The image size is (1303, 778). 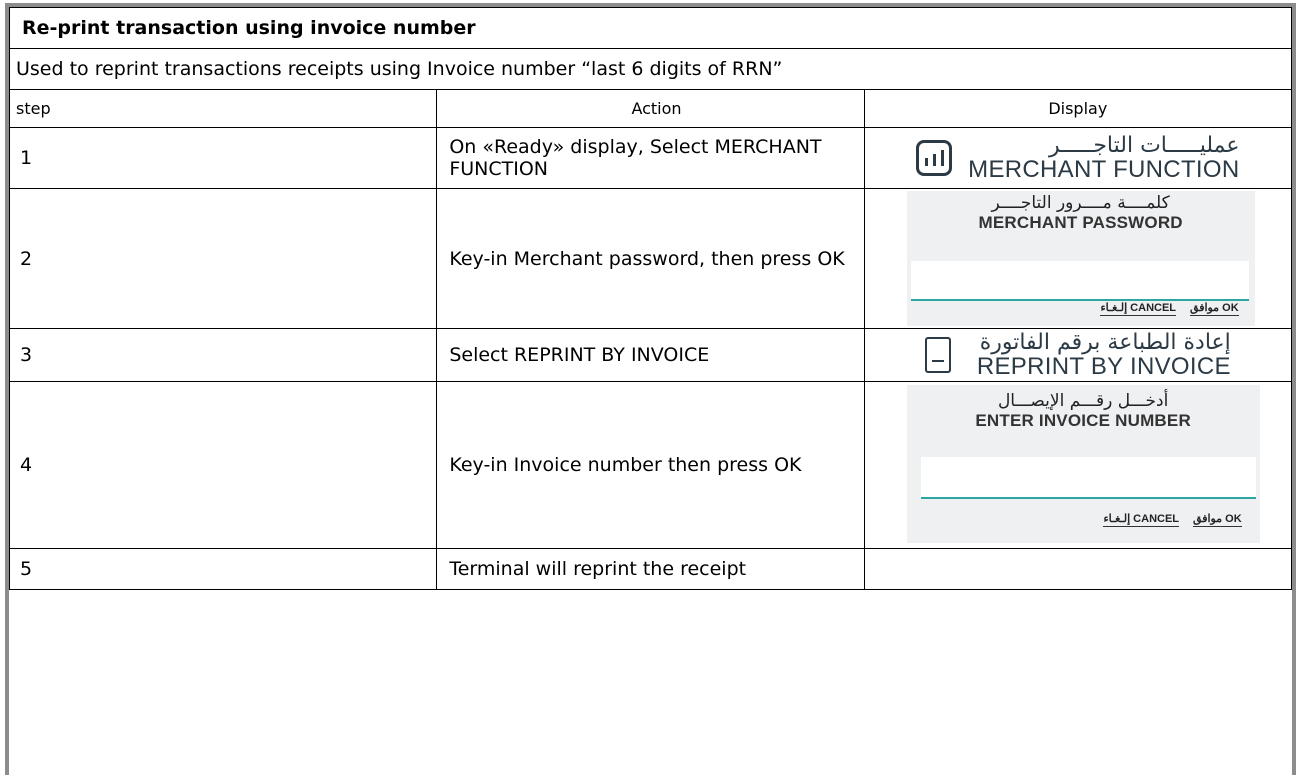 I want to click on header-step: step, so click(x=223, y=108).